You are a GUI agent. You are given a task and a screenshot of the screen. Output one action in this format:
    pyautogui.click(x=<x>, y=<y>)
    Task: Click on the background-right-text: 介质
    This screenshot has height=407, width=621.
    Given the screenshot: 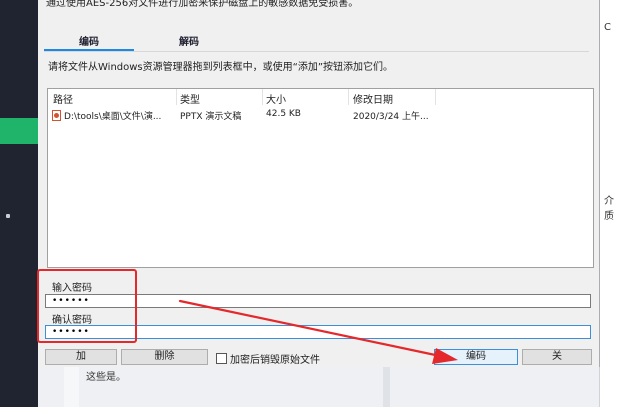 What is the action you would take?
    pyautogui.click(x=609, y=209)
    